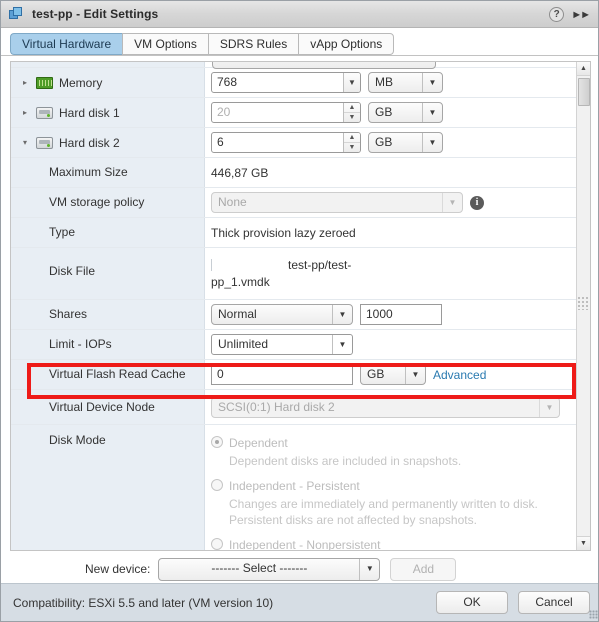 Image resolution: width=599 pixels, height=622 pixels. I want to click on row-maximum-size: Maximum Size 446,87 GB, so click(293, 173).